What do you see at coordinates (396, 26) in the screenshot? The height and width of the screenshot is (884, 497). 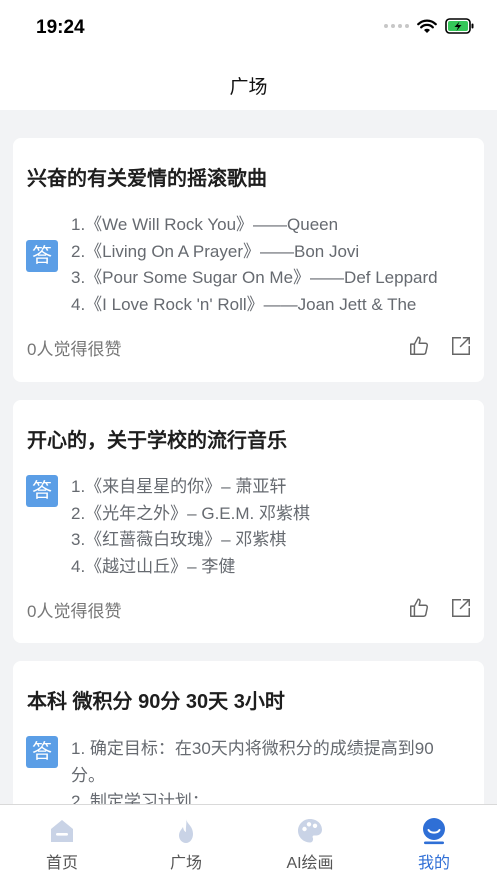 I see `signal-dots-icon` at bounding box center [396, 26].